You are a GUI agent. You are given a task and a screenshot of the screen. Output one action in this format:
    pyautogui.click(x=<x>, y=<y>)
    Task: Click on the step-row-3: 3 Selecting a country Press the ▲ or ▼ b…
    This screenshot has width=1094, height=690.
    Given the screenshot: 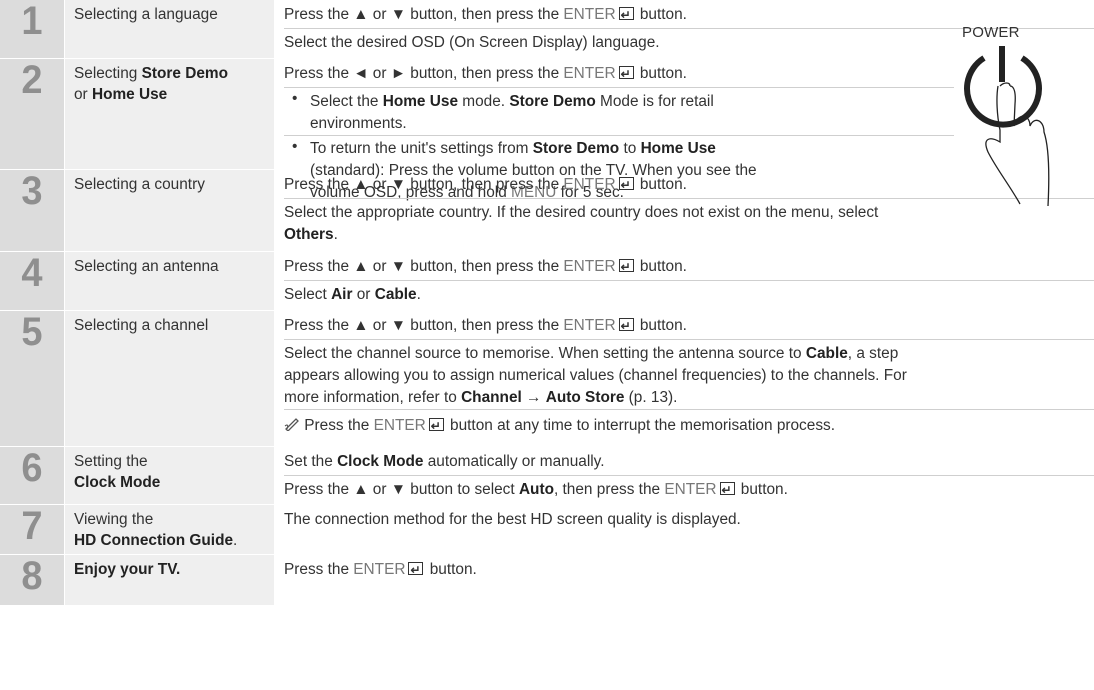 What is the action you would take?
    pyautogui.click(x=547, y=210)
    